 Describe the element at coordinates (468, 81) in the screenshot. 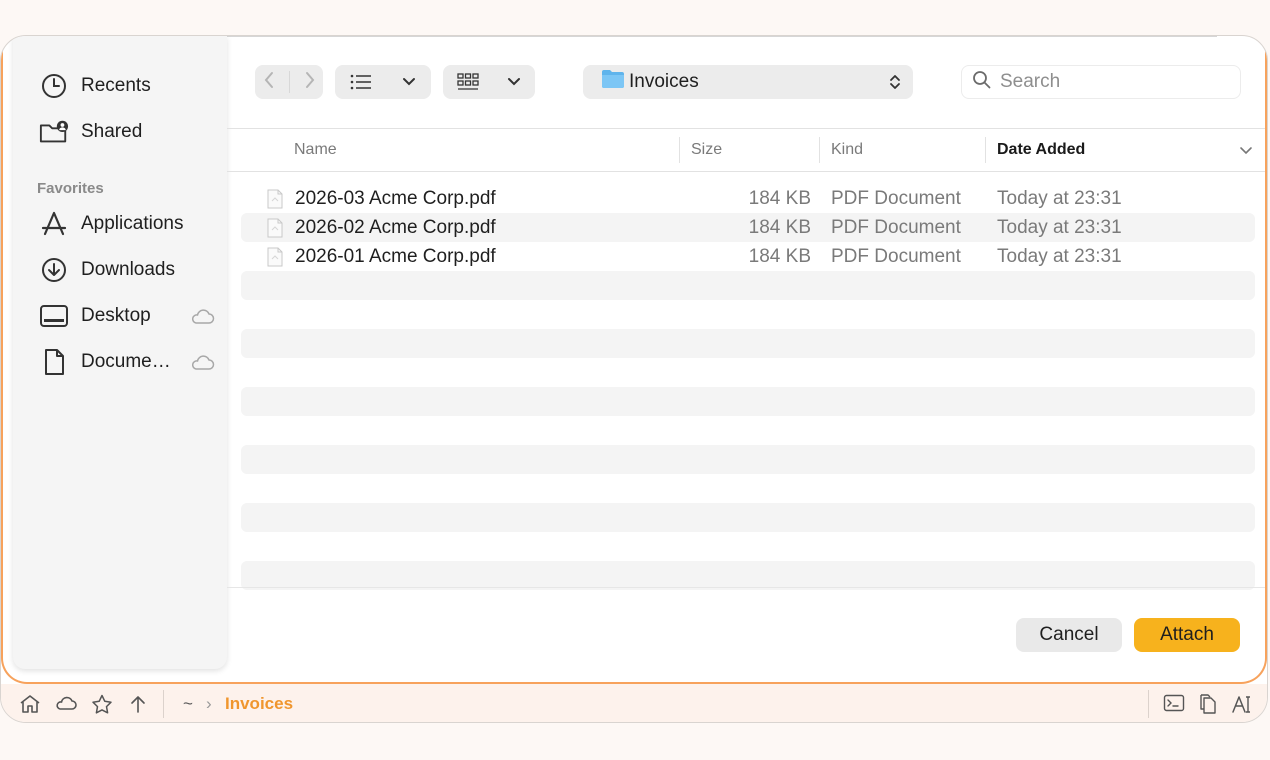

I see `grid-group-icon` at that location.